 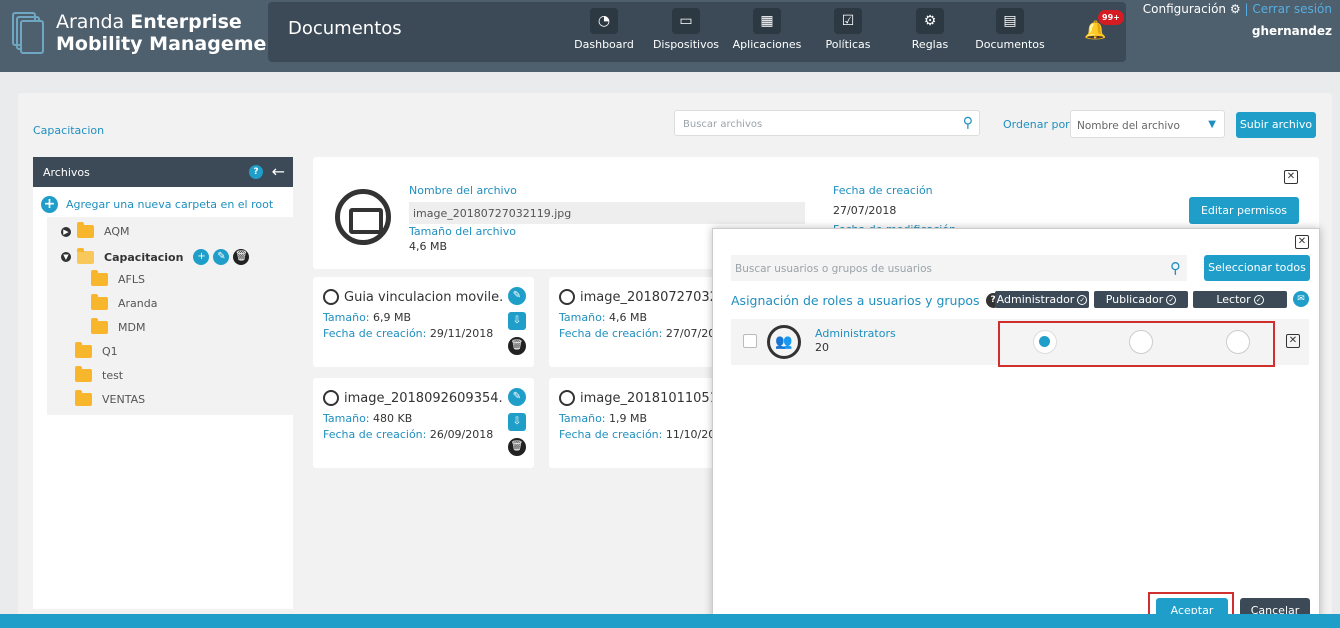 I want to click on breadcrumb: Capacitacion, so click(x=68, y=130).